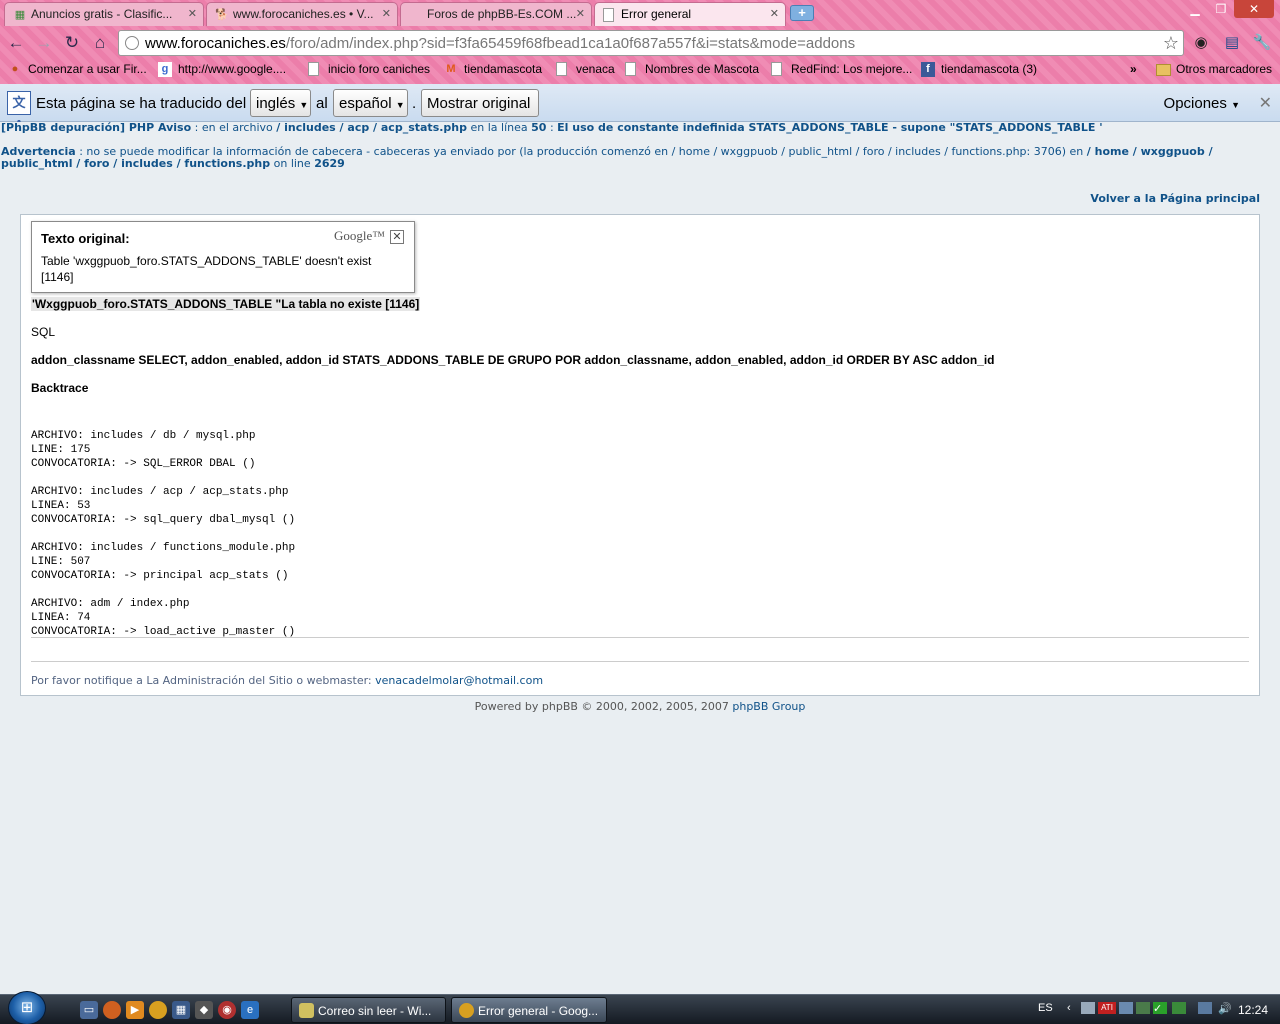 The width and height of the screenshot is (1280, 1024). I want to click on wrench-icon: 🔧, so click(1262, 43).